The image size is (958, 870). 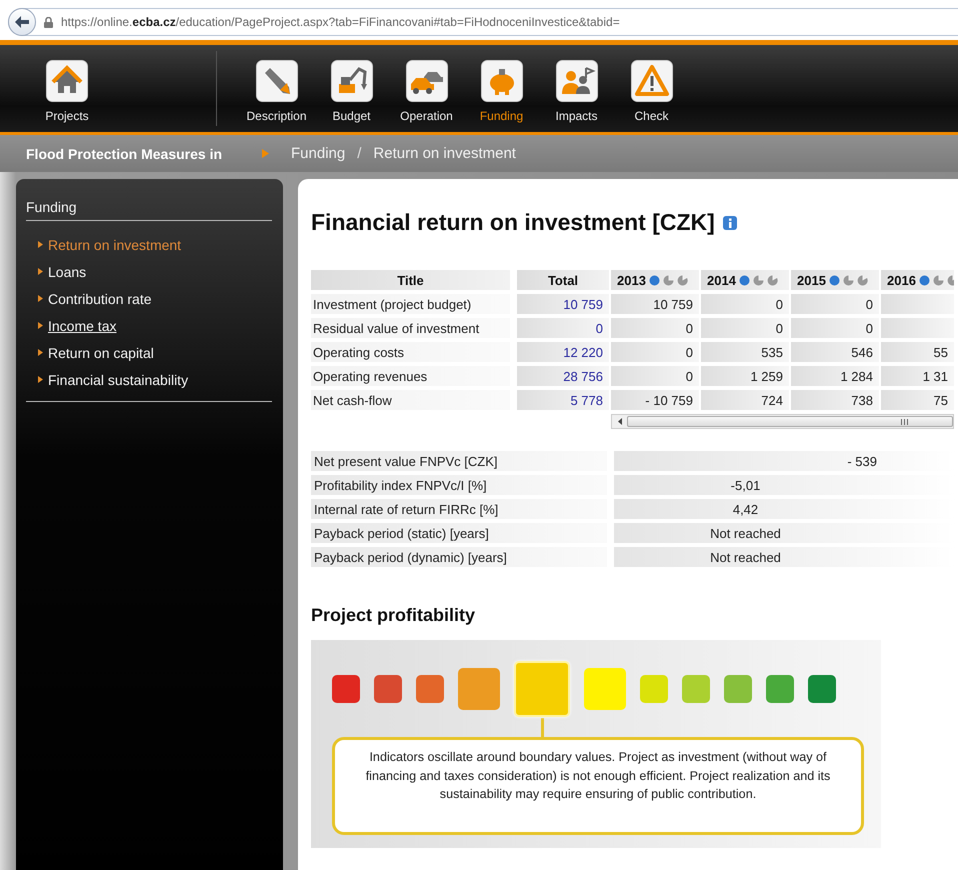 What do you see at coordinates (277, 81) in the screenshot?
I see `pencil-icon` at bounding box center [277, 81].